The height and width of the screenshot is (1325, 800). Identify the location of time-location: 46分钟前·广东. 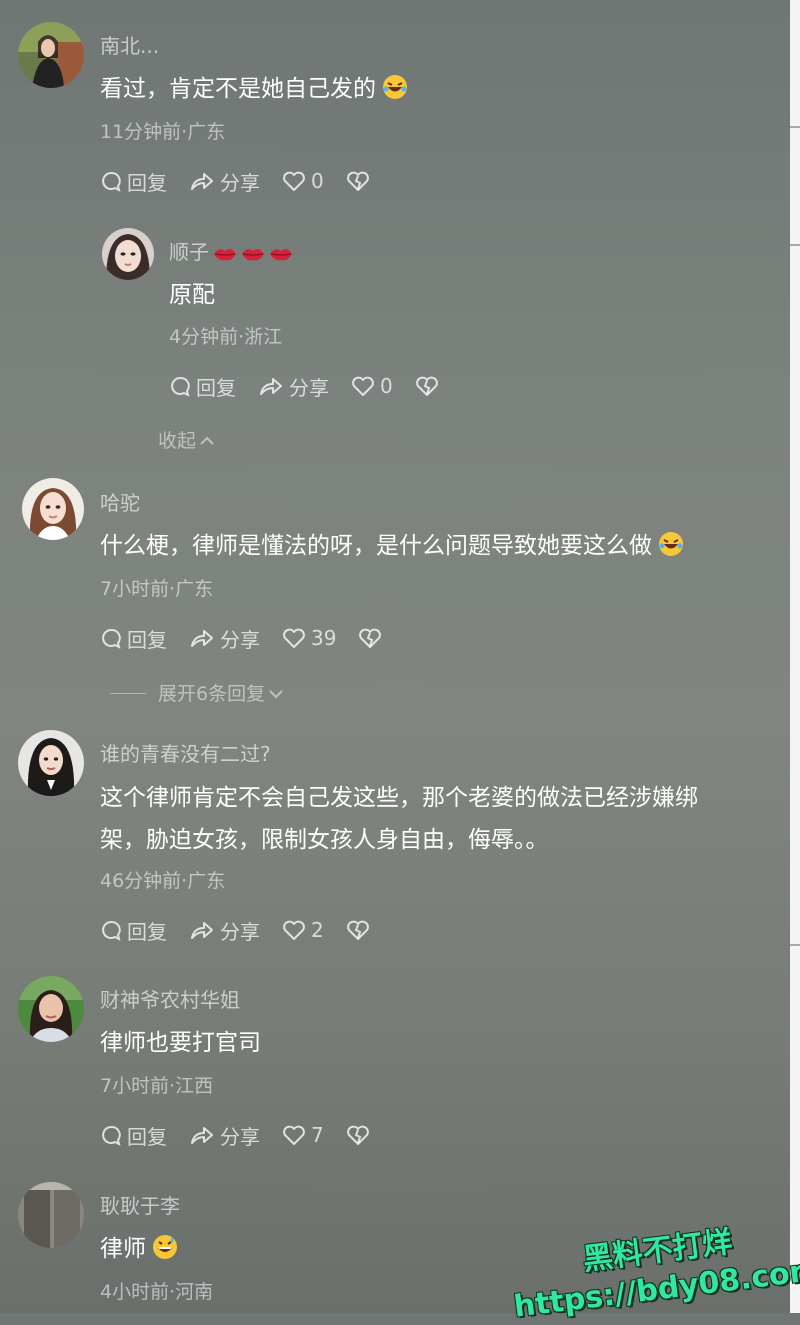
(163, 881).